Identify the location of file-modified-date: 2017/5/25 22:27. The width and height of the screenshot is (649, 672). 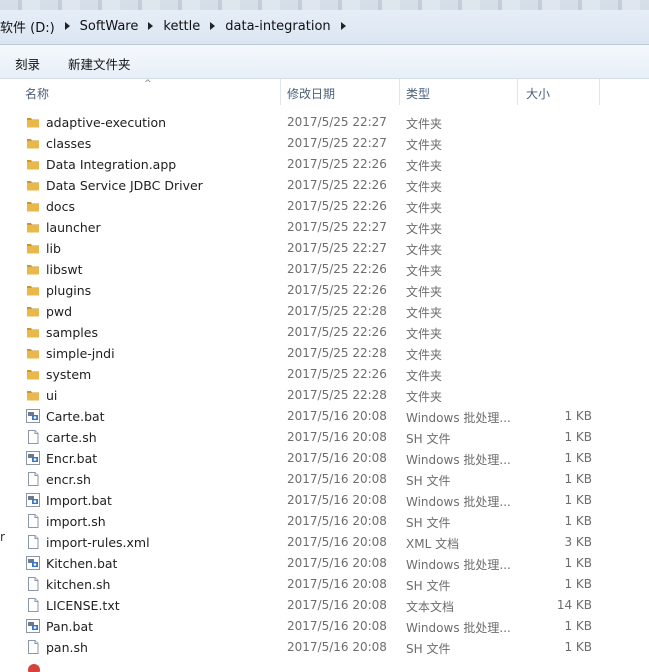
(337, 248).